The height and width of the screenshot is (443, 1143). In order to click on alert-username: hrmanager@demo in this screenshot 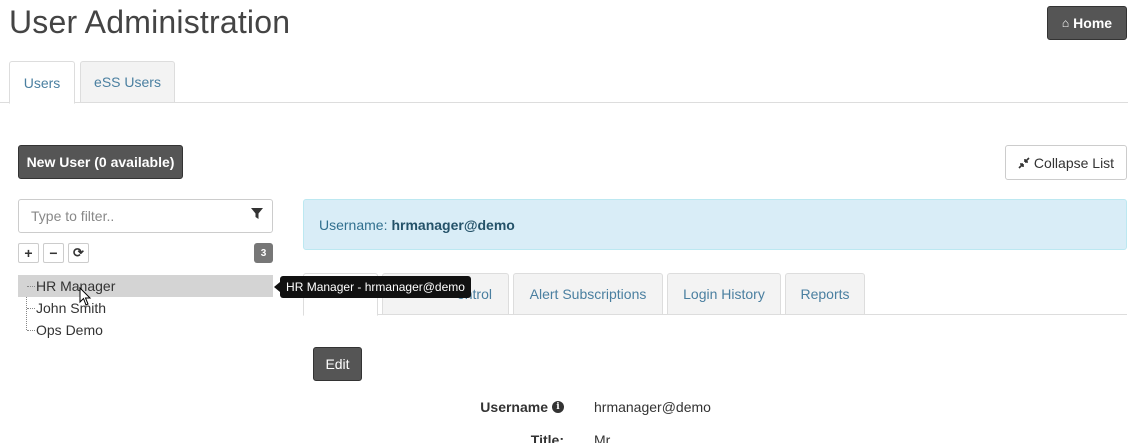, I will do `click(453, 224)`.